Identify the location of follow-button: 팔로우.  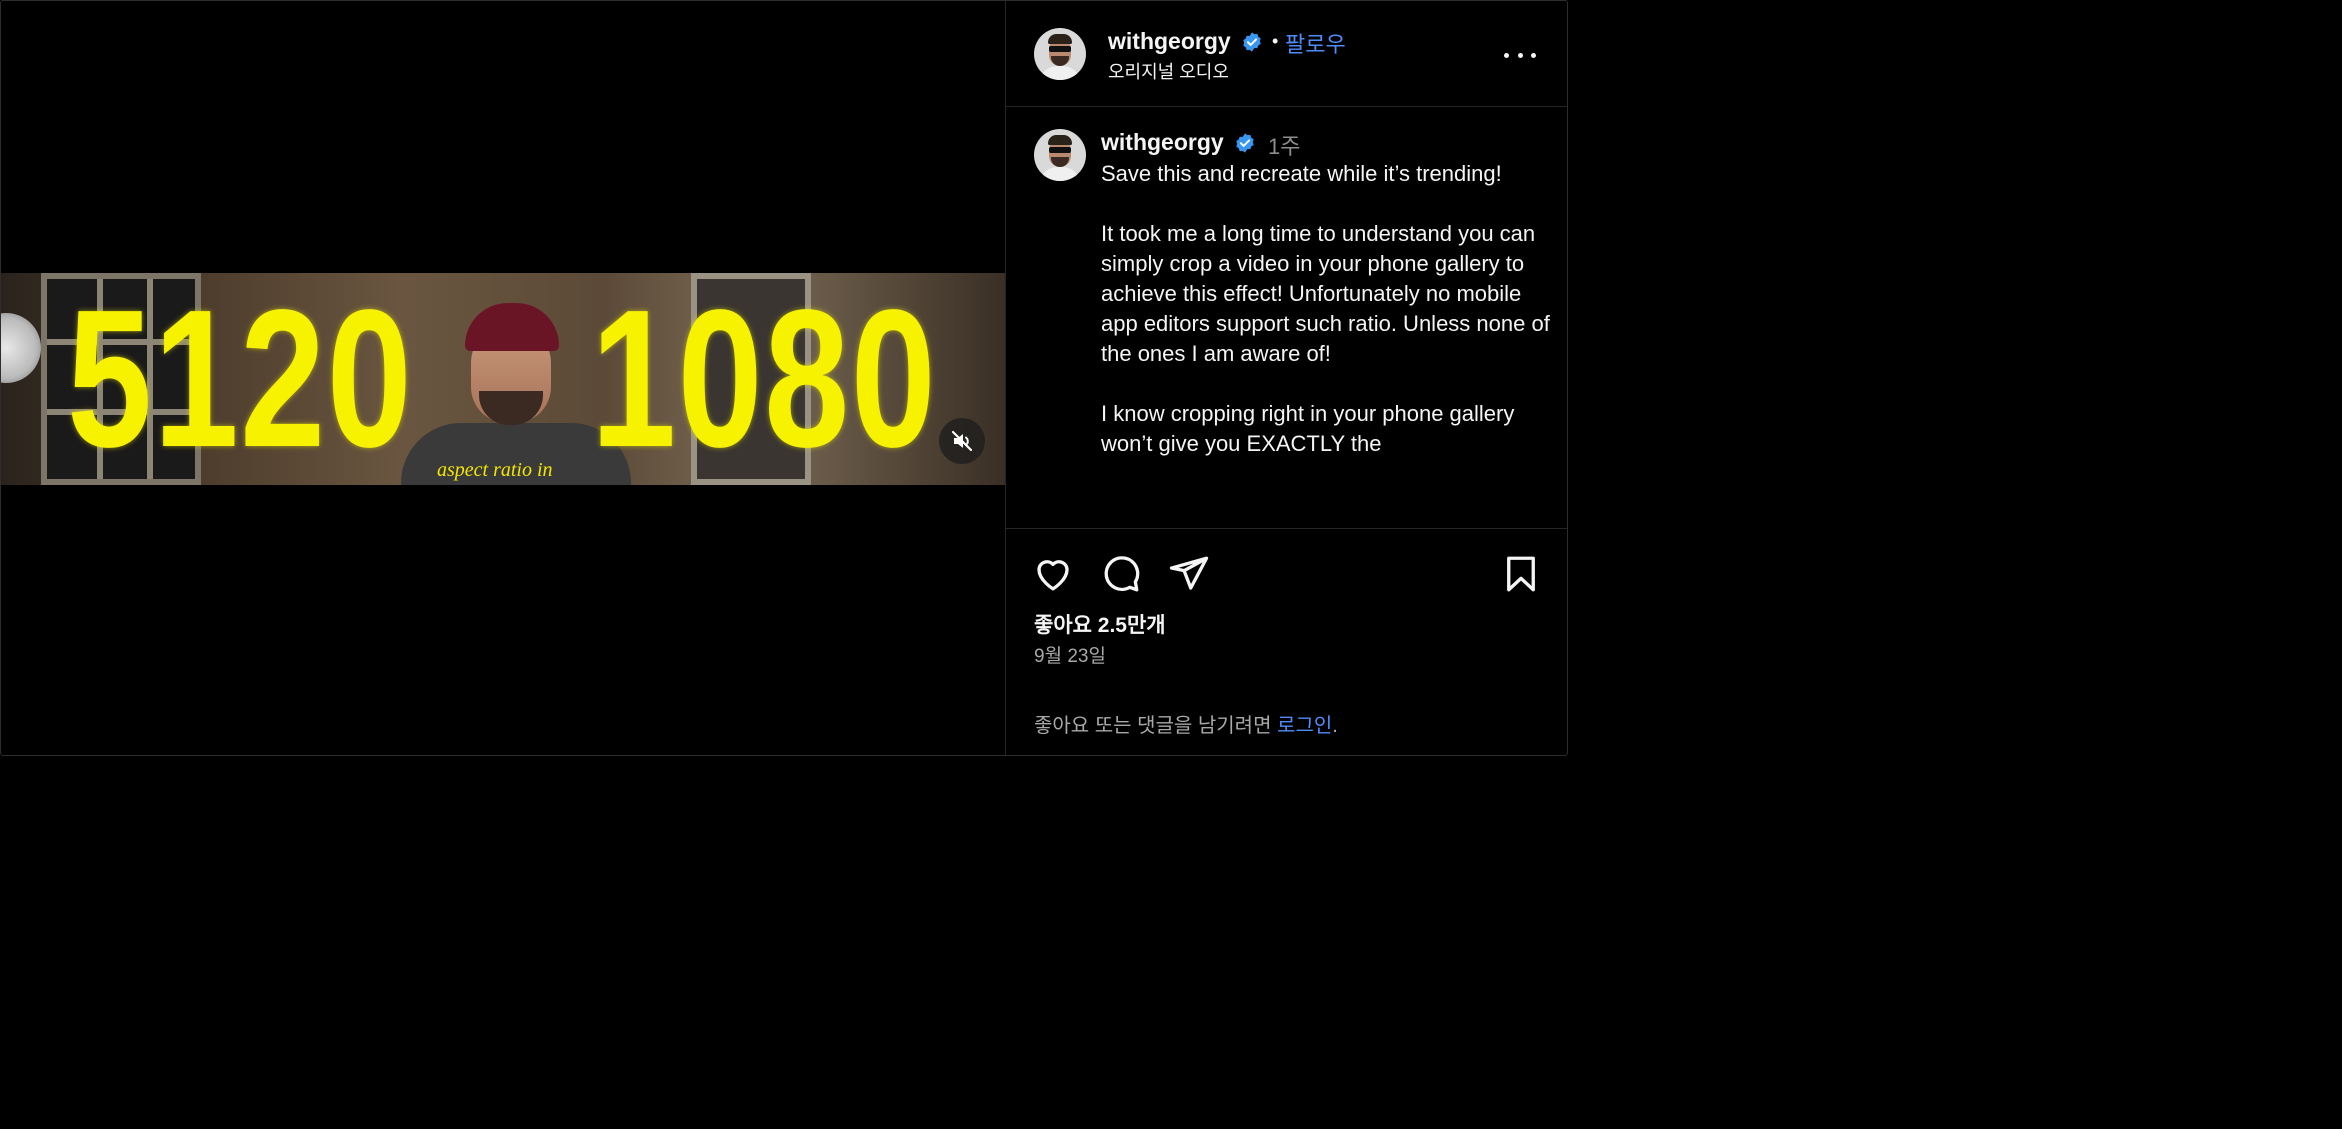
(1315, 43).